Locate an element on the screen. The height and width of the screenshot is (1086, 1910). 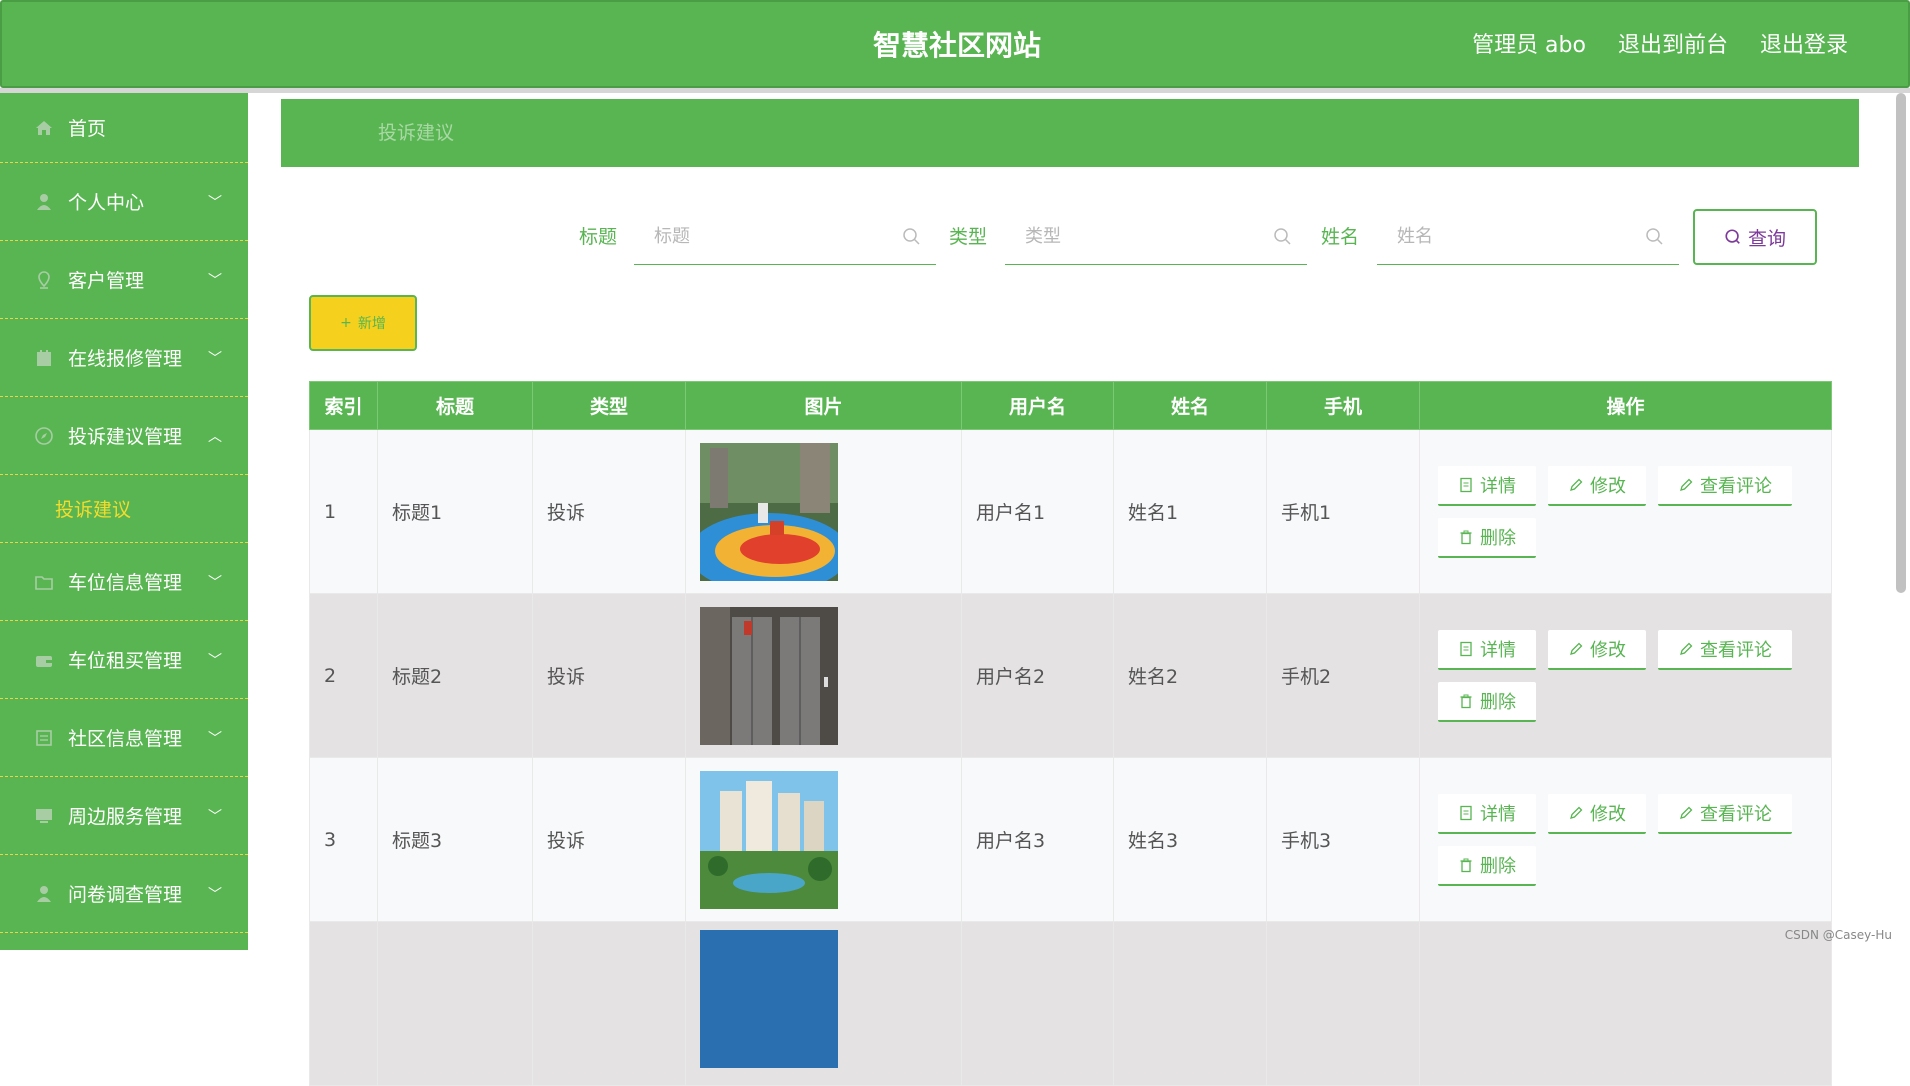
breadcrumb-current: 投诉建议 is located at coordinates (416, 133).